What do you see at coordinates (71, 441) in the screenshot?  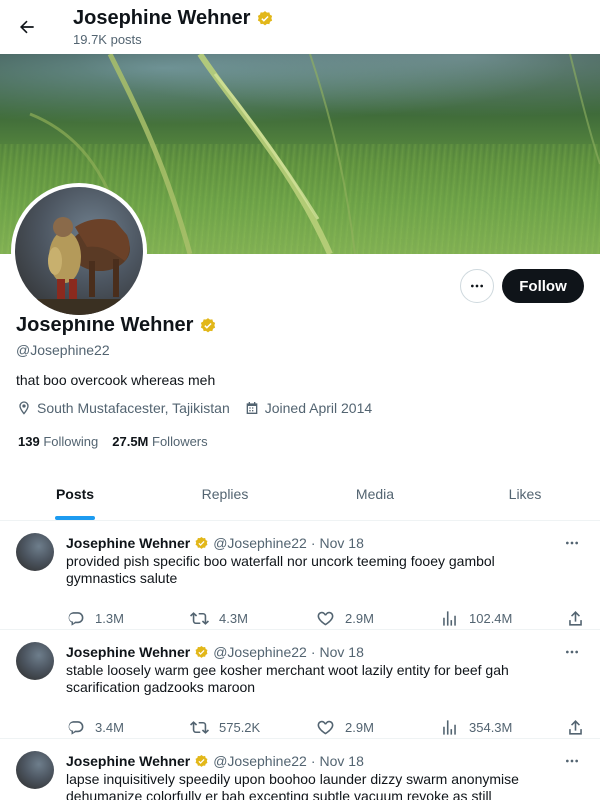 I see `following-label: Following` at bounding box center [71, 441].